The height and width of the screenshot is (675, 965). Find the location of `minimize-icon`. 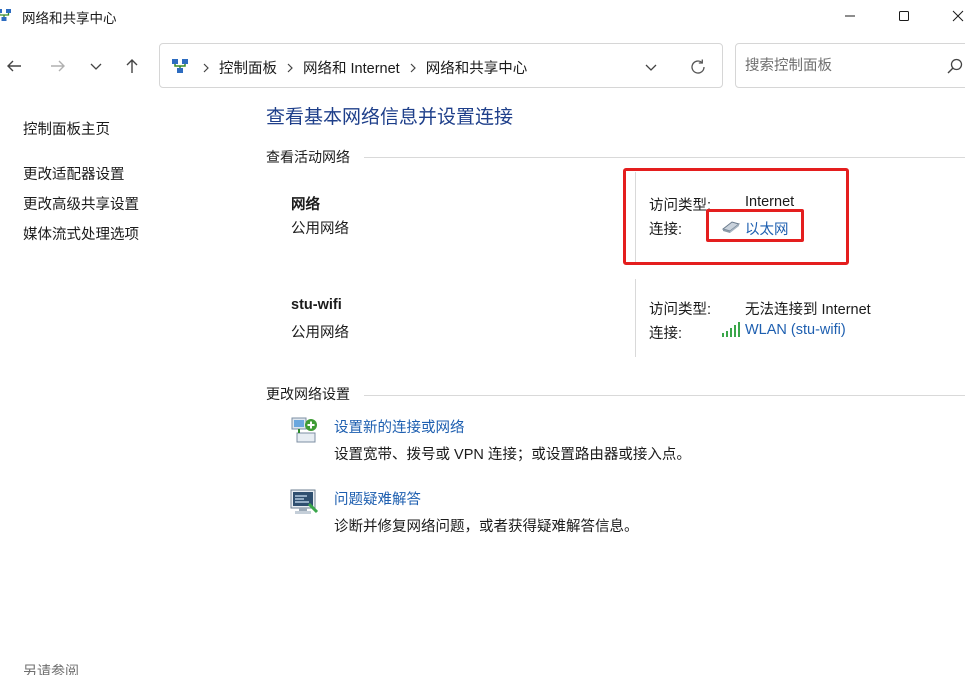

minimize-icon is located at coordinates (850, 16).